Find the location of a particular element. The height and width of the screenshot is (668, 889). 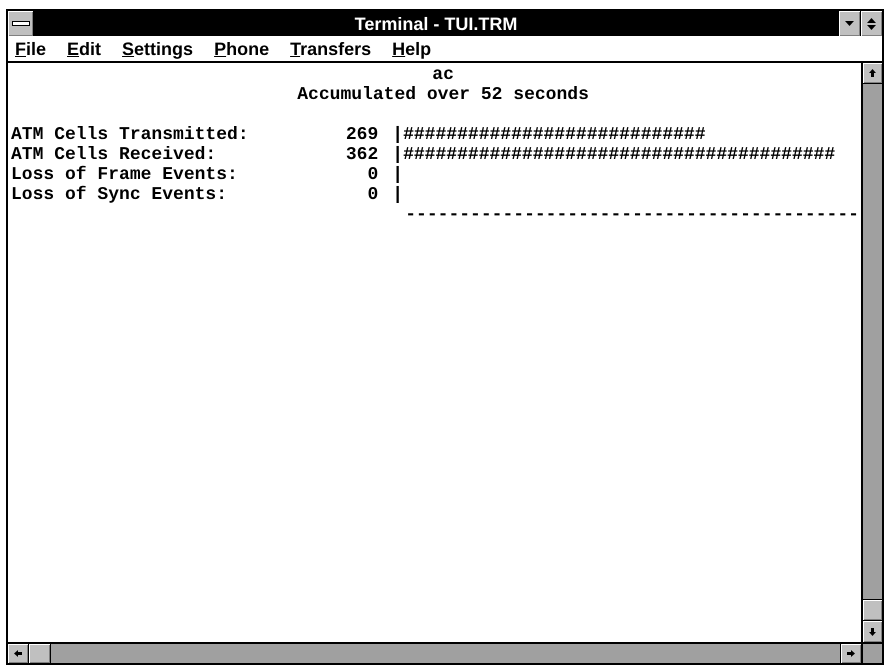

counter-label: ATM Cells Transmitted: is located at coordinates (130, 135).